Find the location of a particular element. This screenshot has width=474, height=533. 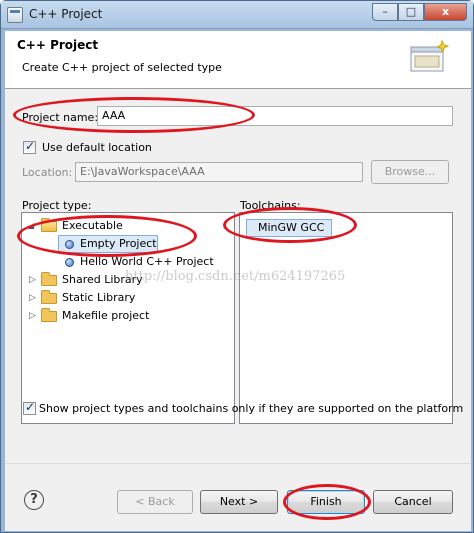

annotation-ellipse-finish is located at coordinates (327, 502).